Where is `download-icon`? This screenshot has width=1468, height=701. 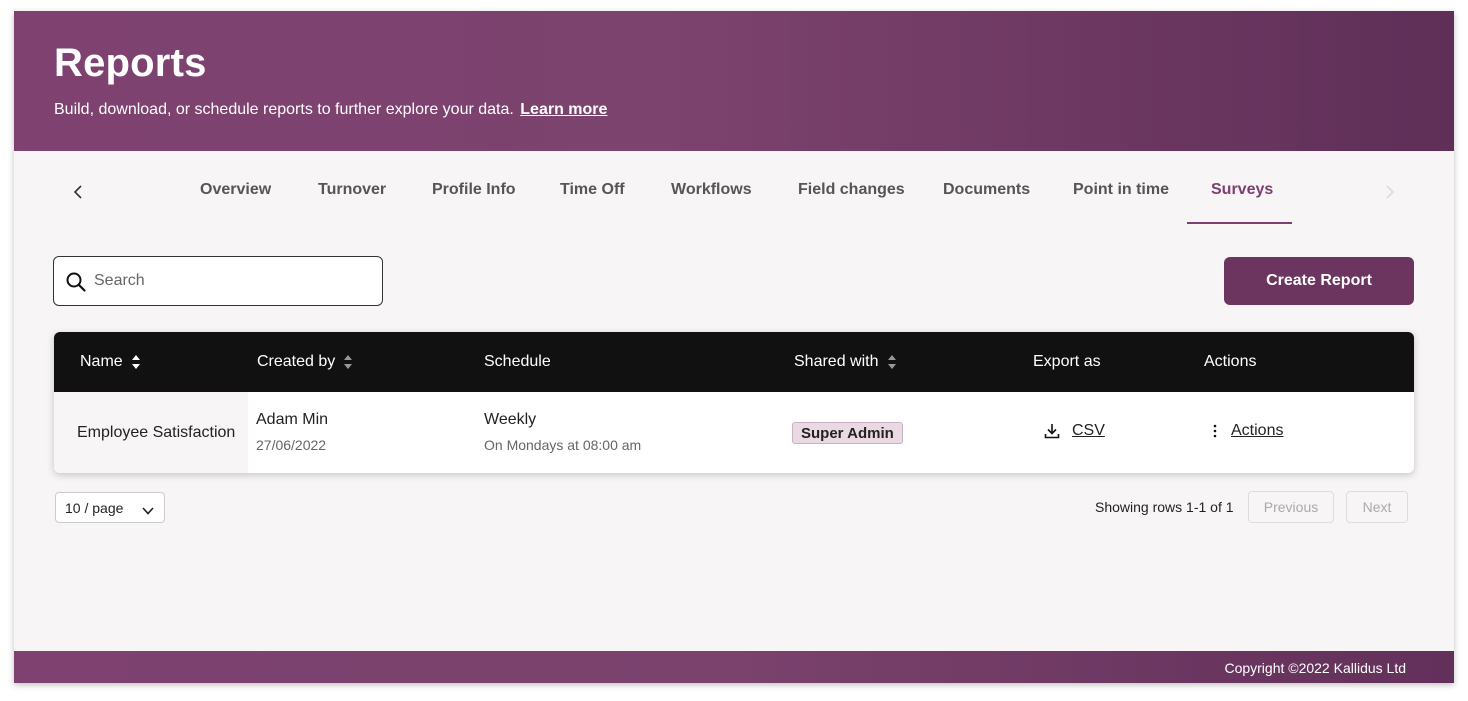 download-icon is located at coordinates (1052, 431).